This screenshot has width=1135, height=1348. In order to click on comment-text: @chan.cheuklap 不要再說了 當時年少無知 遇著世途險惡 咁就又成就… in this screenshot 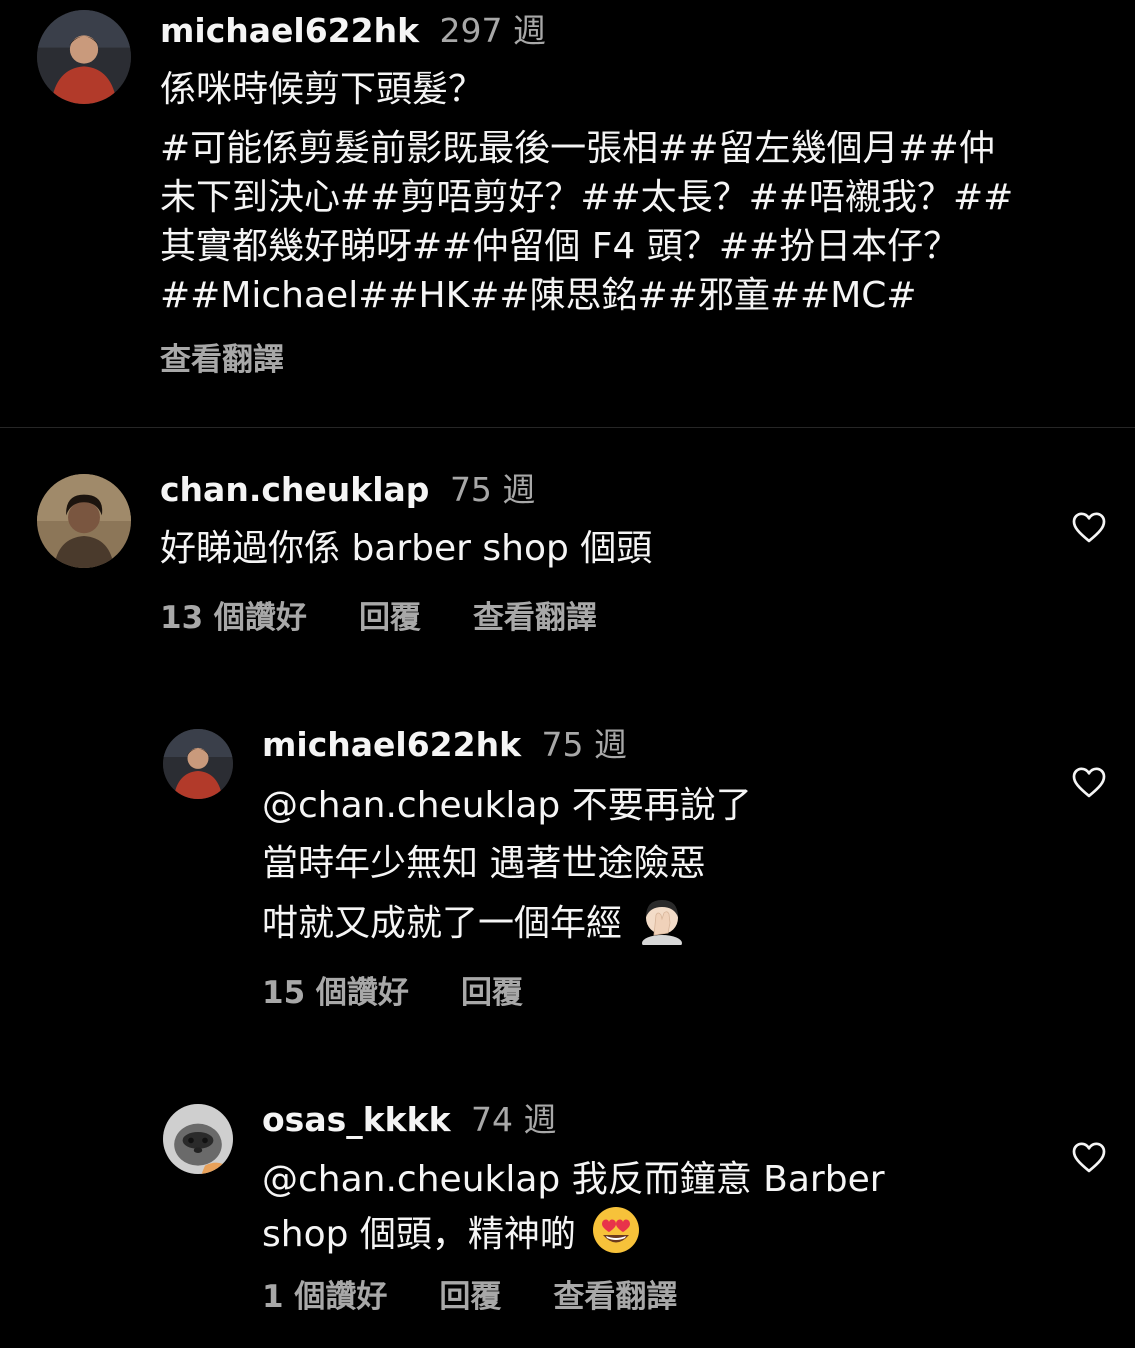, I will do `click(507, 865)`.